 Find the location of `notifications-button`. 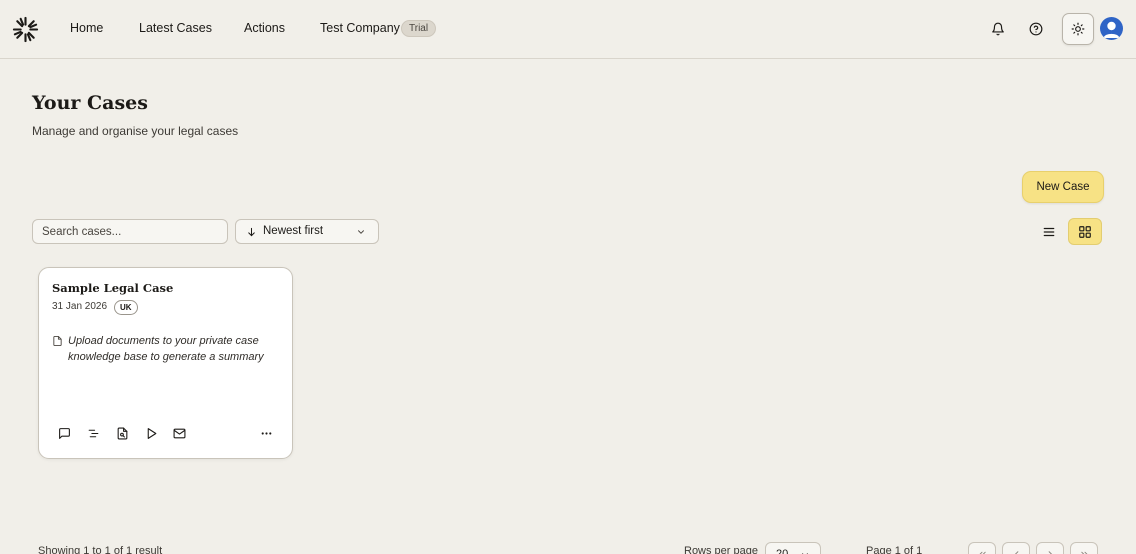

notifications-button is located at coordinates (998, 29).